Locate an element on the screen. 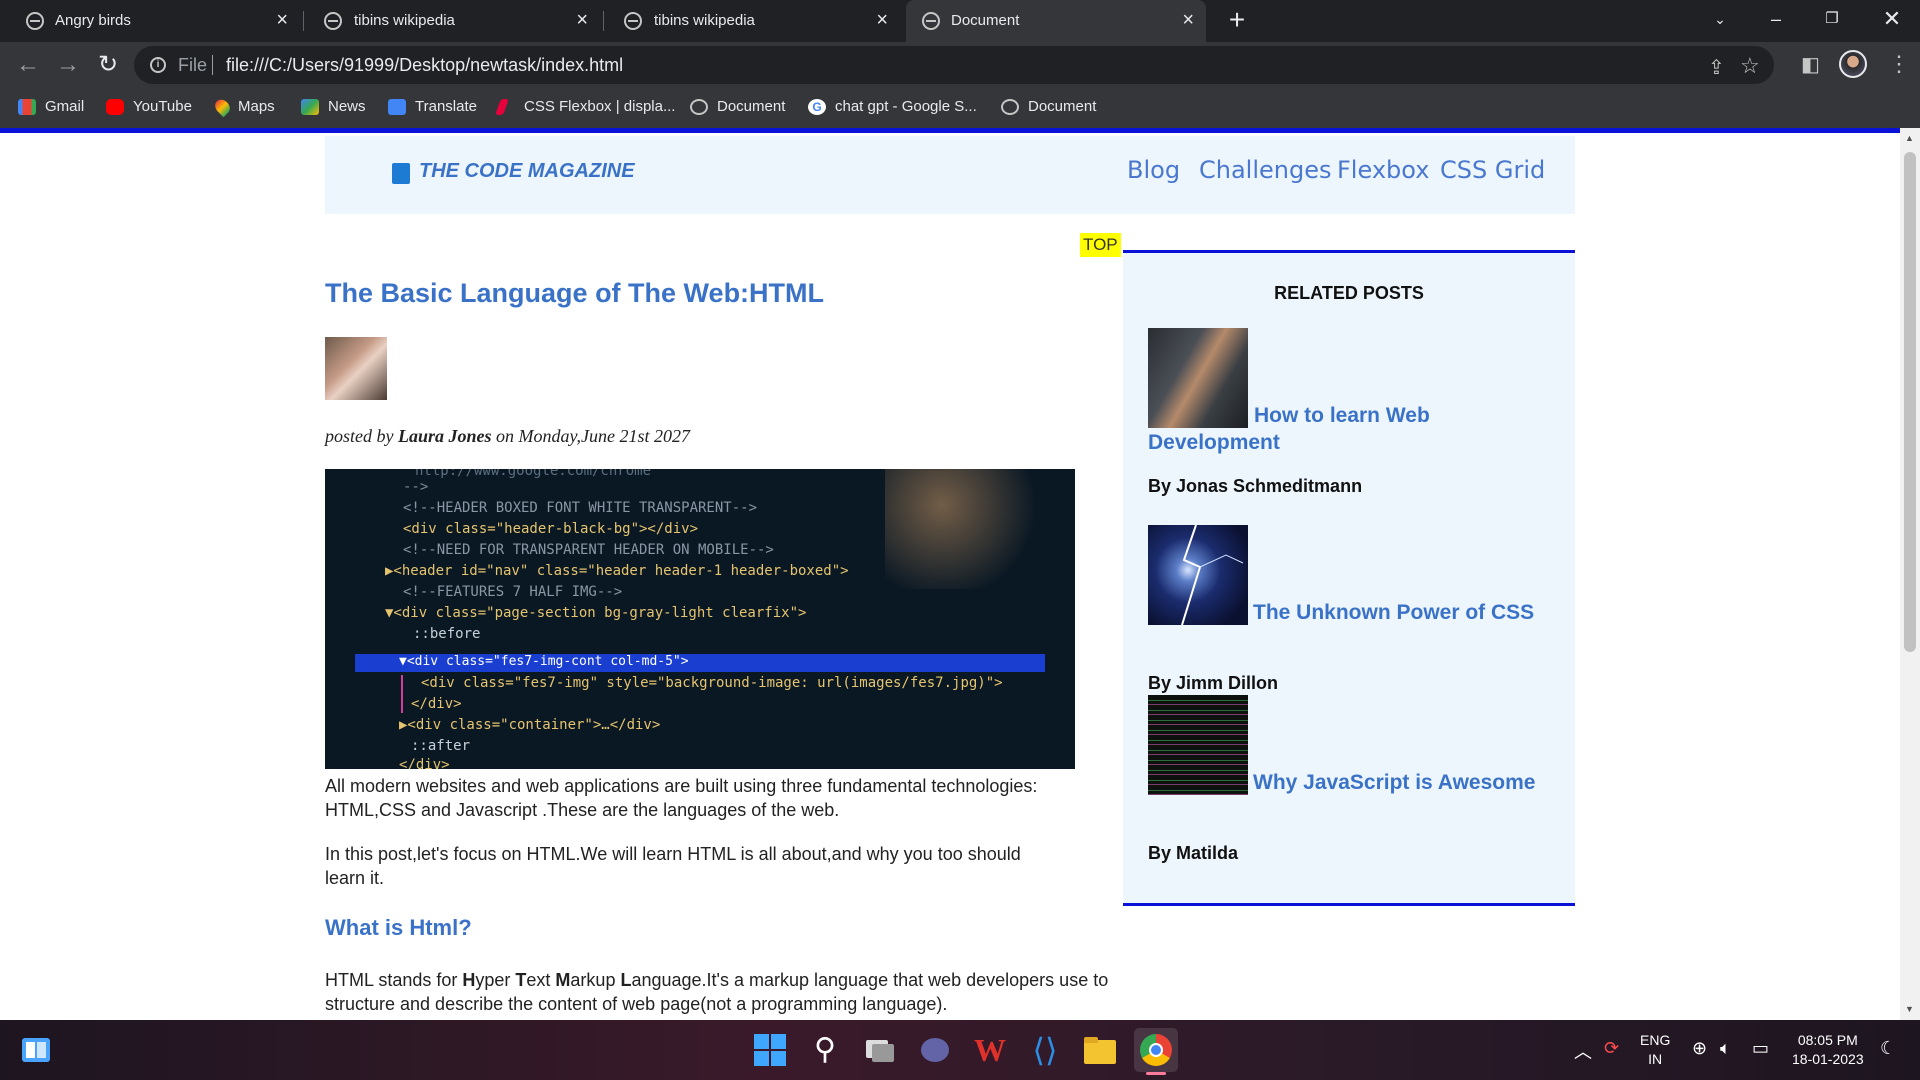  site-brand: THE CODE MAGAZINE is located at coordinates (527, 171).